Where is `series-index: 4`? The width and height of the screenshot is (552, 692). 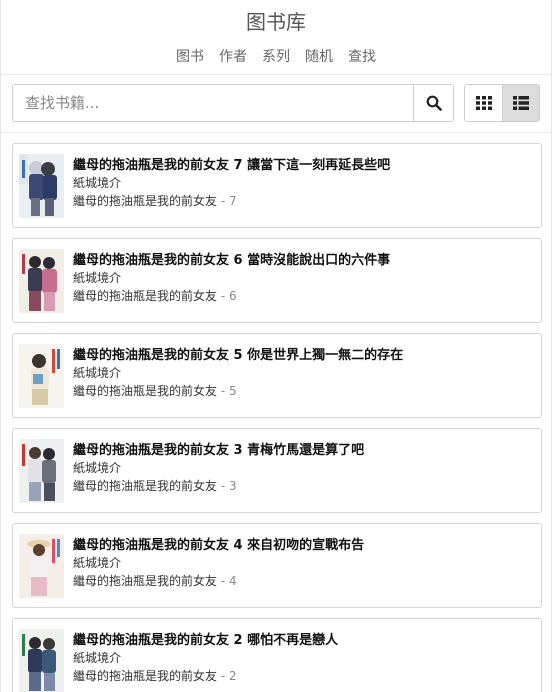 series-index: 4 is located at coordinates (232, 581).